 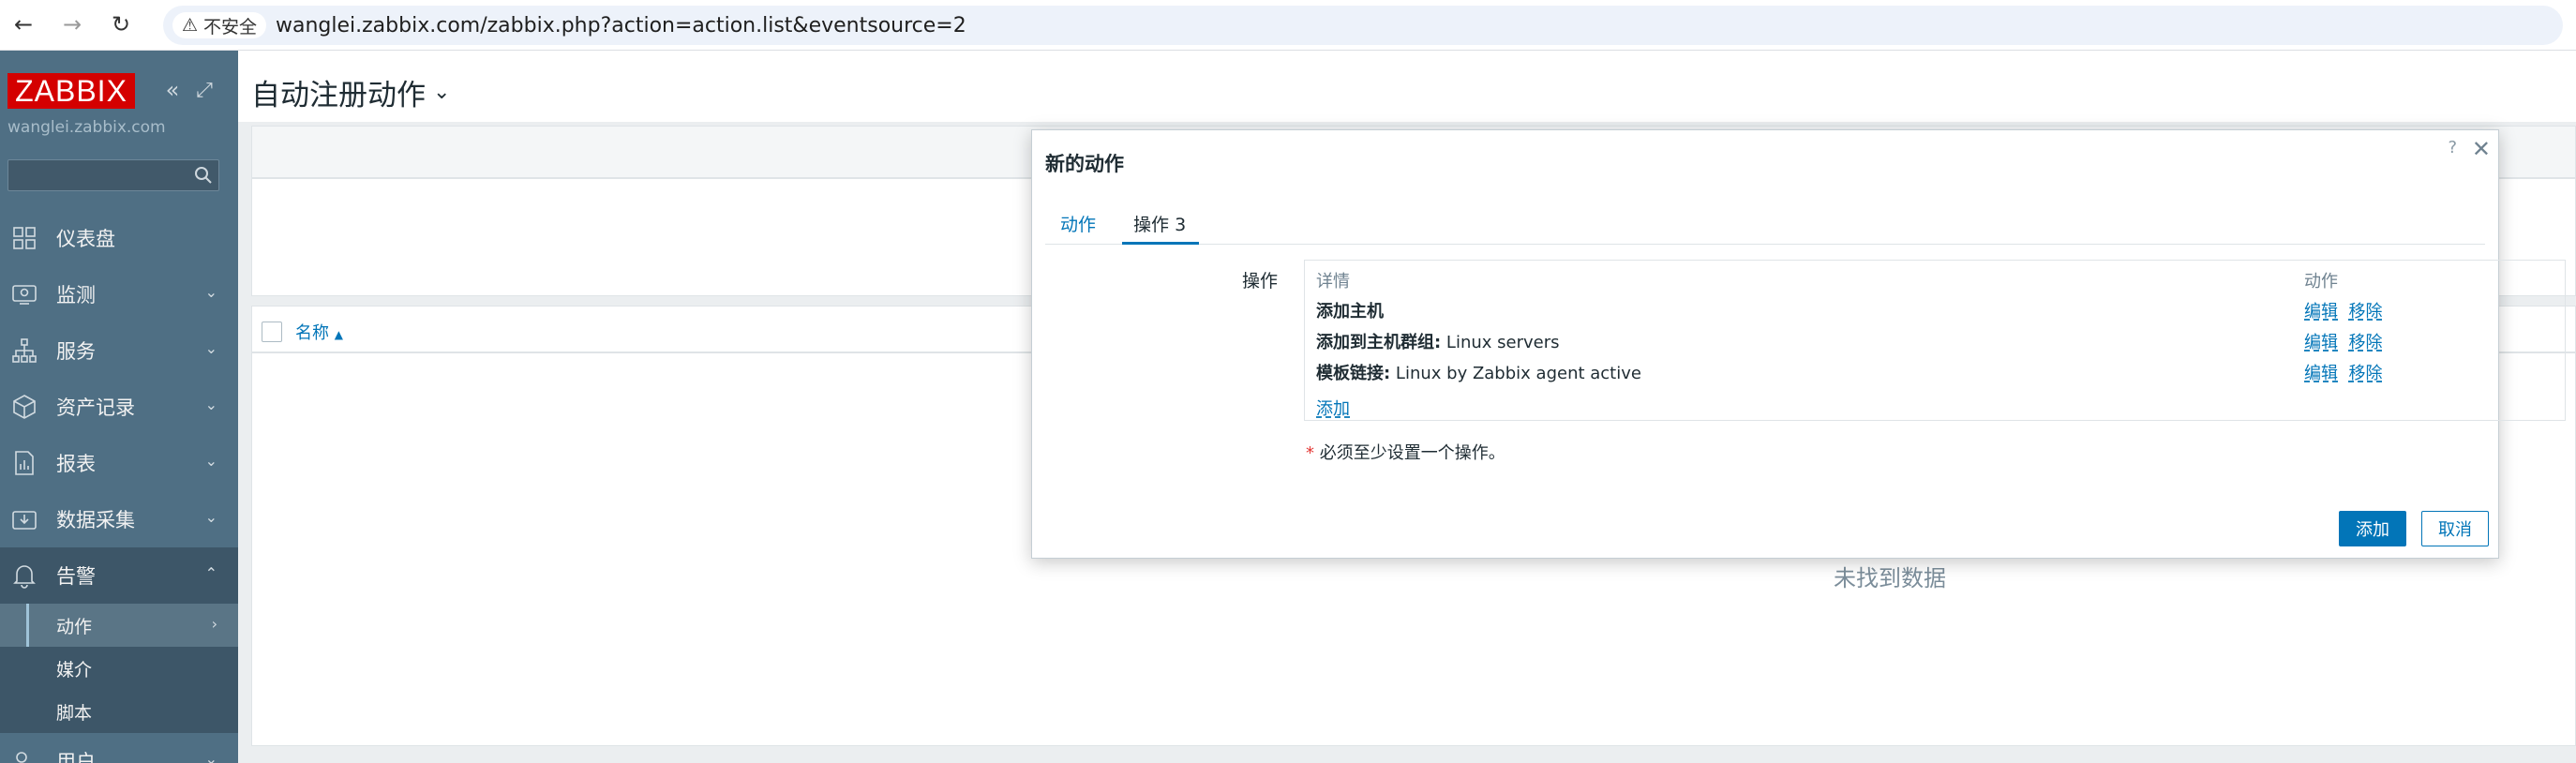 I want to click on menu-item-users: 用户 ⌄, so click(x=119, y=748).